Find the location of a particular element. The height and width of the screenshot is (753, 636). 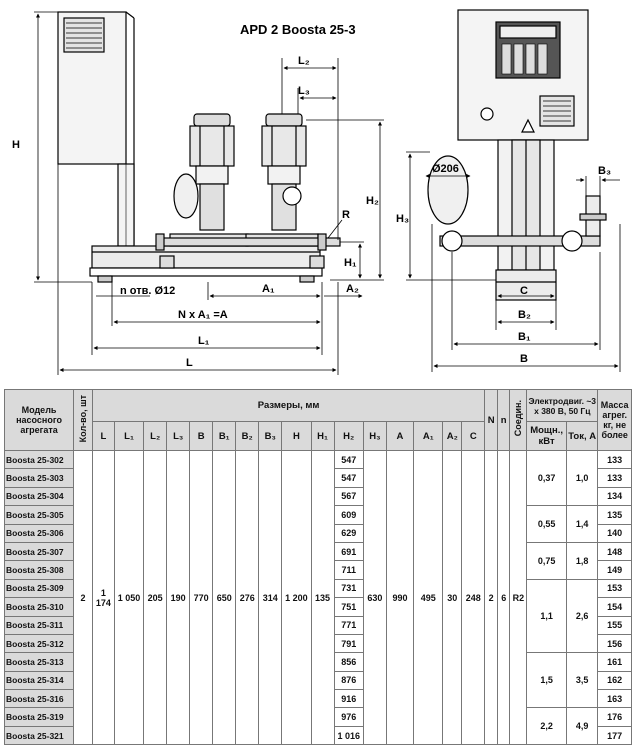

motor-power: 1,1 is located at coordinates (546, 616).